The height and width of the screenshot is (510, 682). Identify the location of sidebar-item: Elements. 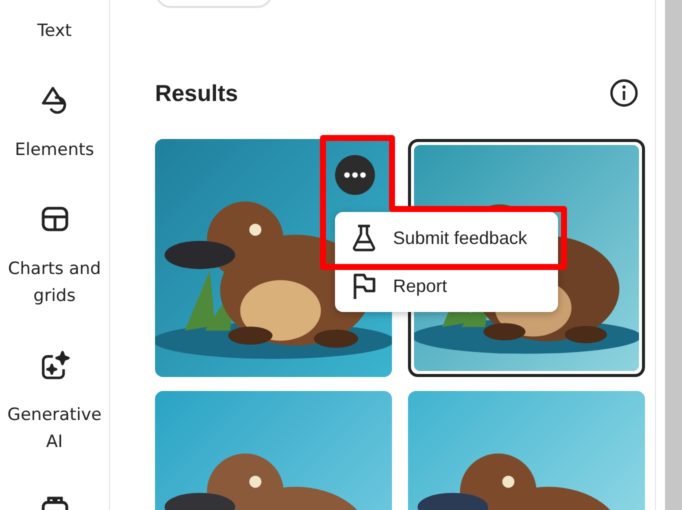
(54, 150).